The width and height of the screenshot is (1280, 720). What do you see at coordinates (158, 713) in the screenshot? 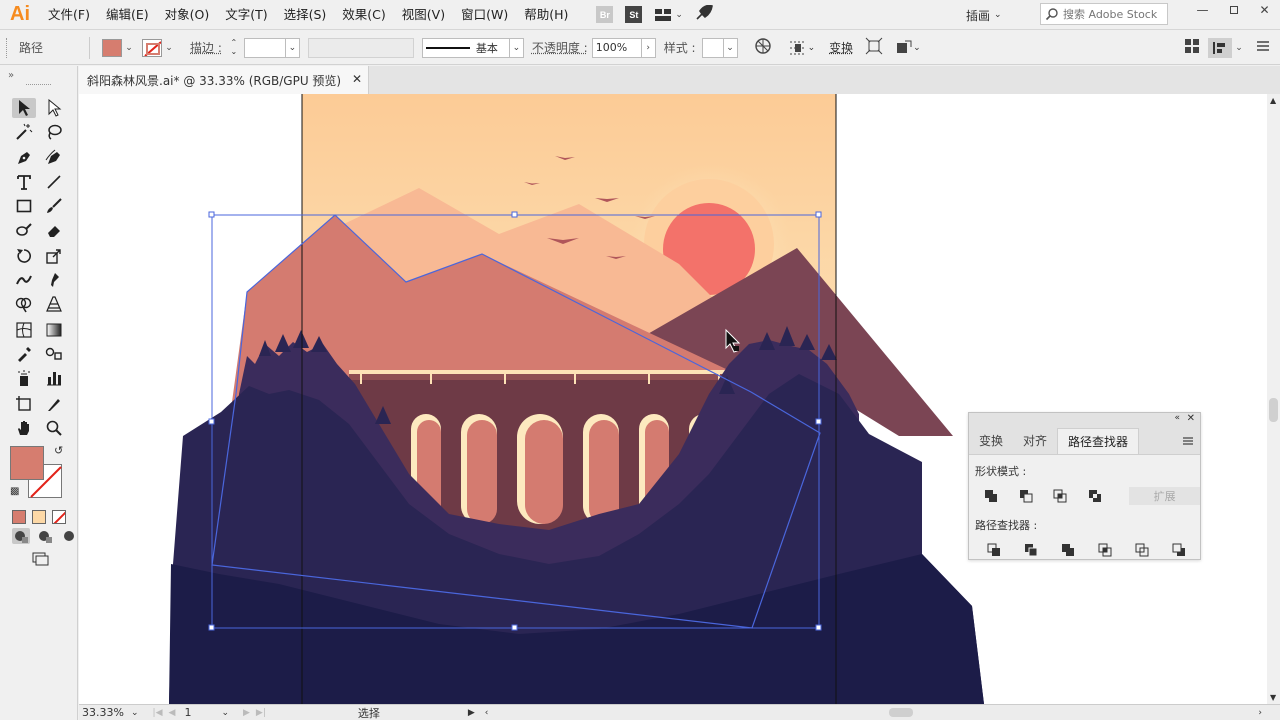
I see `first-artboard-icon: |◀` at bounding box center [158, 713].